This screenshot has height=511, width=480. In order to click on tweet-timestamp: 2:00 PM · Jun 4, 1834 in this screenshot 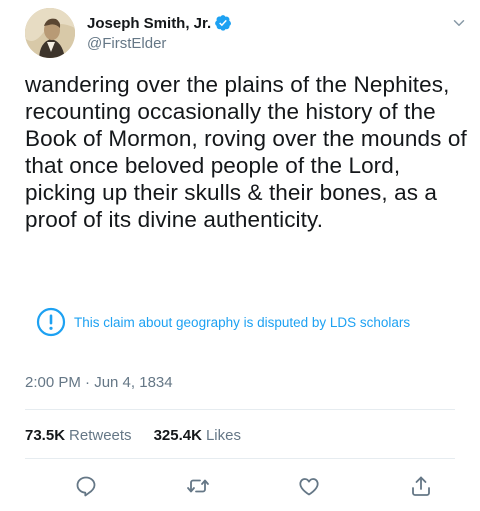, I will do `click(99, 382)`.